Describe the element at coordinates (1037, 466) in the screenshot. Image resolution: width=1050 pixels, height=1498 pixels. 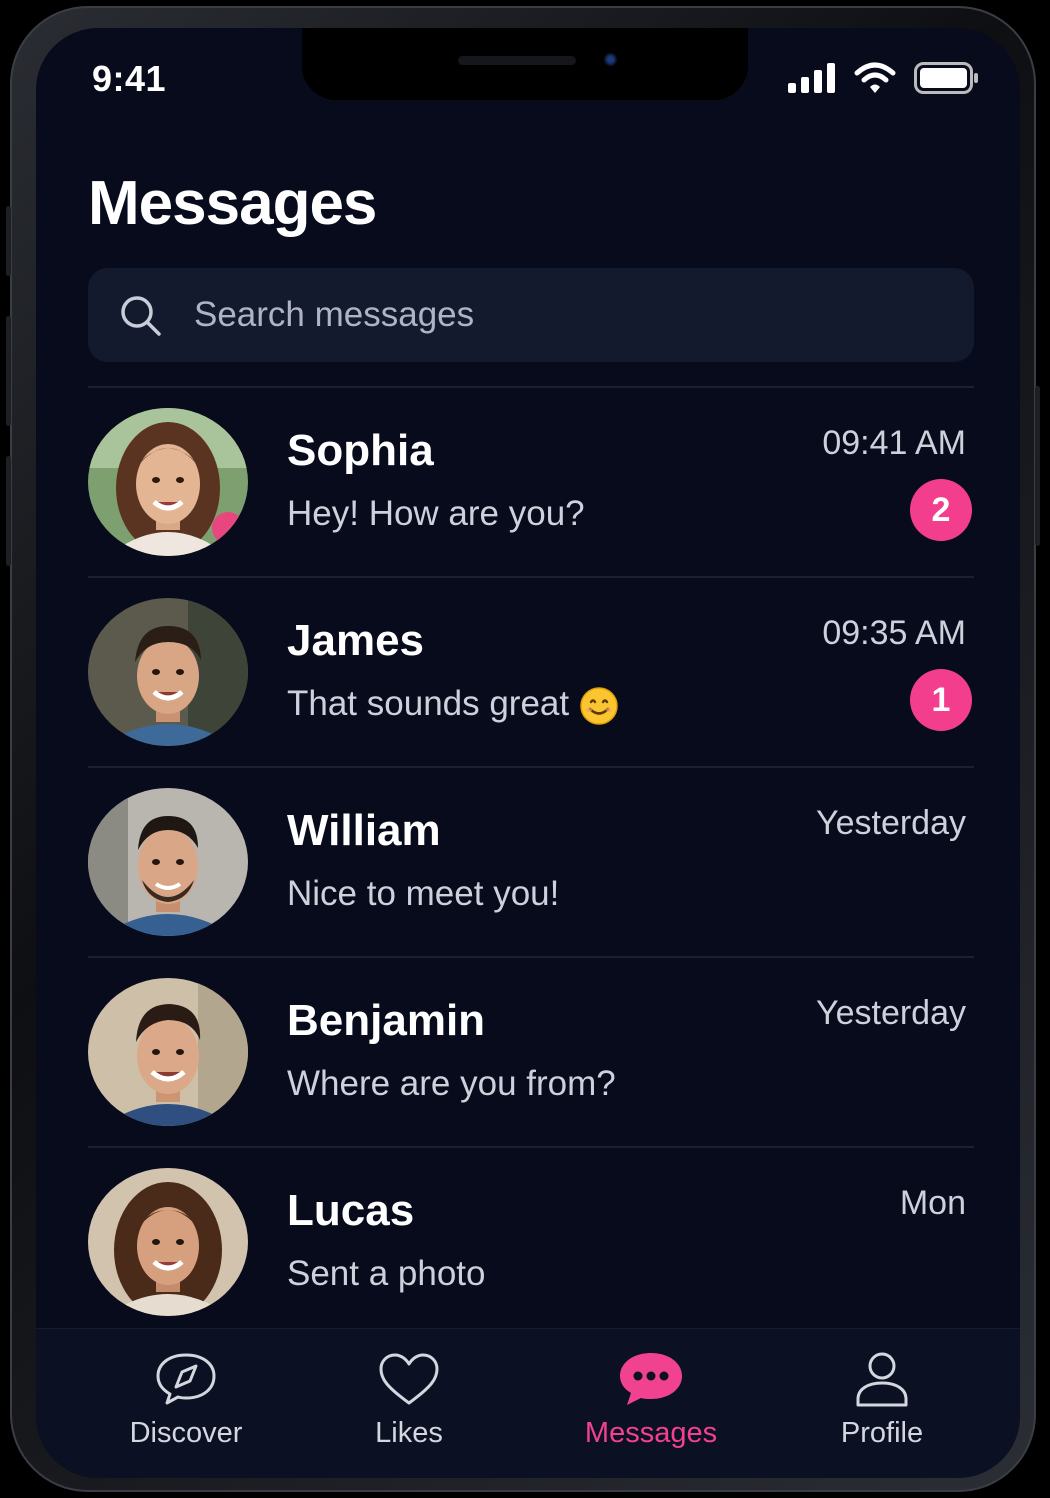
I see `power-button` at that location.